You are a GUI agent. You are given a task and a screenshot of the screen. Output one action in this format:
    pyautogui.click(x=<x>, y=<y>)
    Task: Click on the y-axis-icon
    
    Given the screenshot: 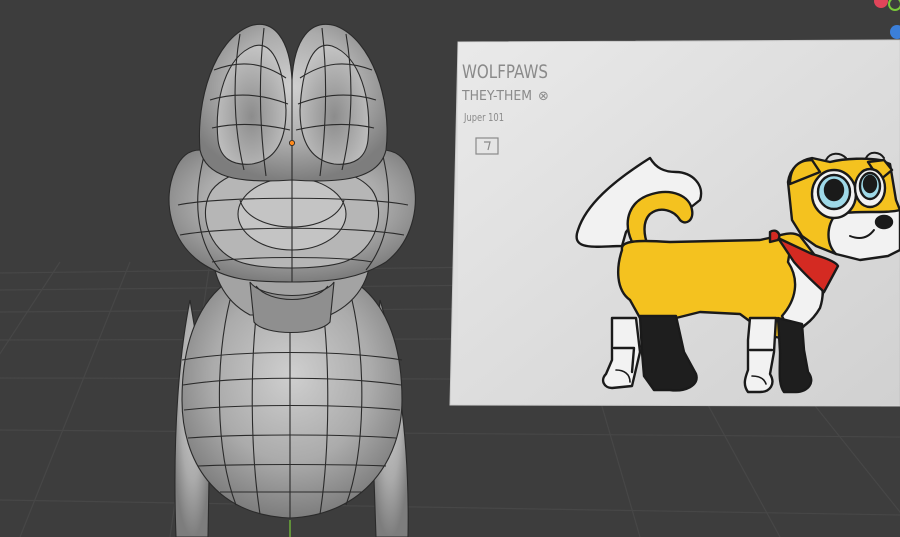 What is the action you would take?
    pyautogui.click(x=894, y=5)
    